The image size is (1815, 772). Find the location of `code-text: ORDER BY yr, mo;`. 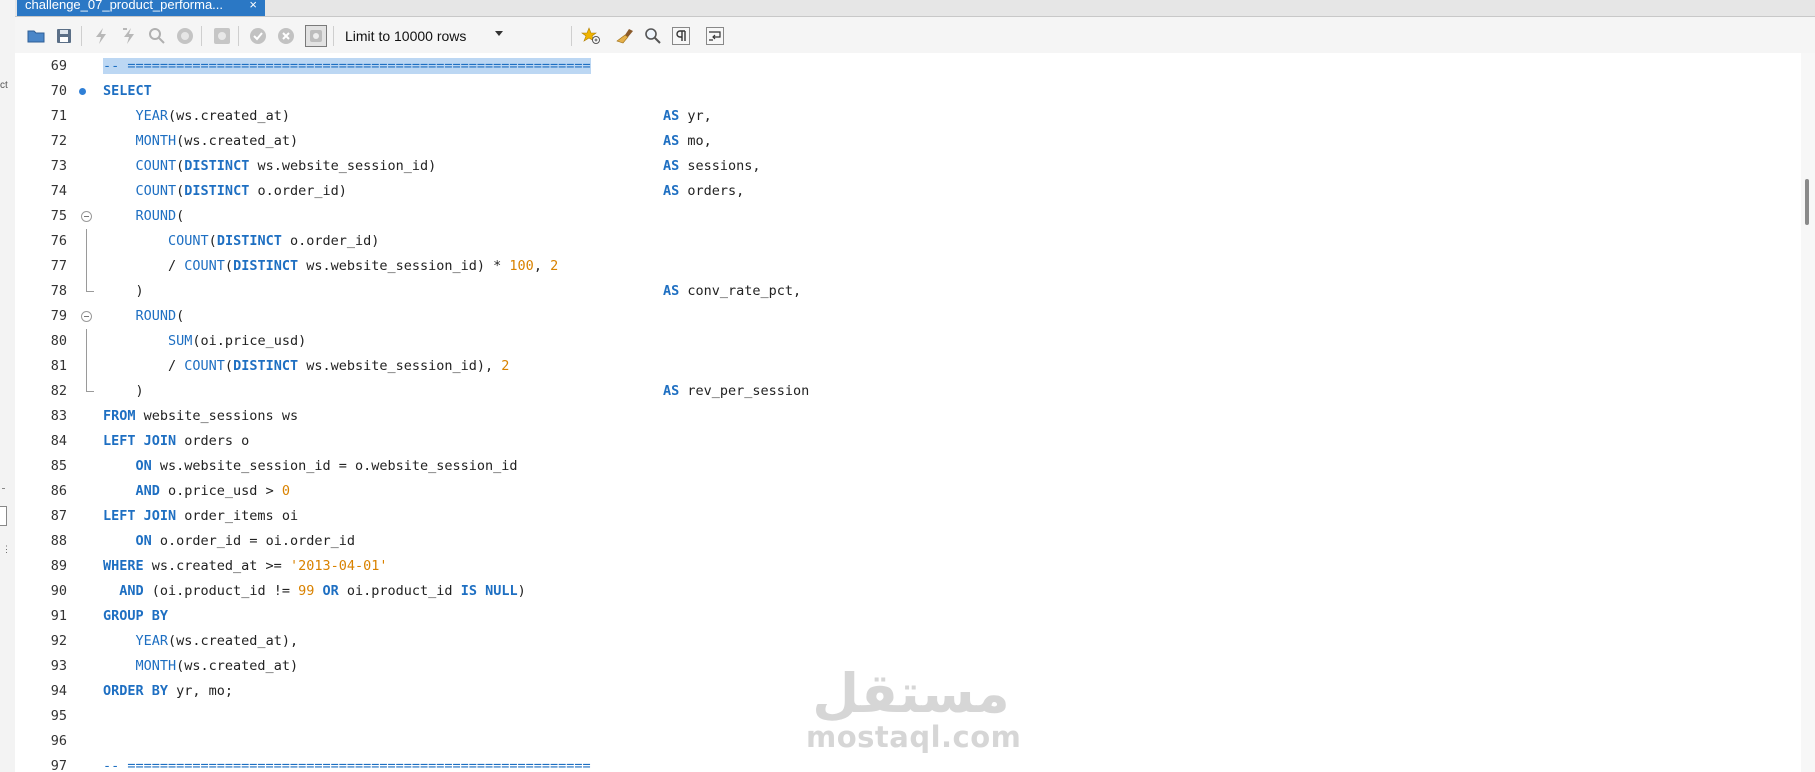

code-text: ORDER BY yr, mo; is located at coordinates (168, 691).